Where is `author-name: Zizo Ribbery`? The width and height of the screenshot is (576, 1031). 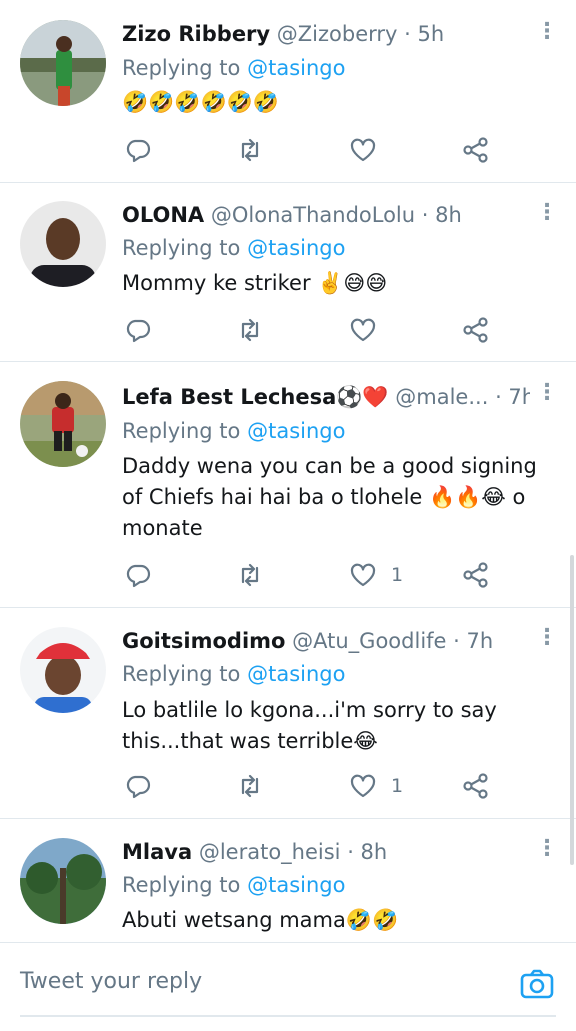 author-name: Zizo Ribbery is located at coordinates (196, 34).